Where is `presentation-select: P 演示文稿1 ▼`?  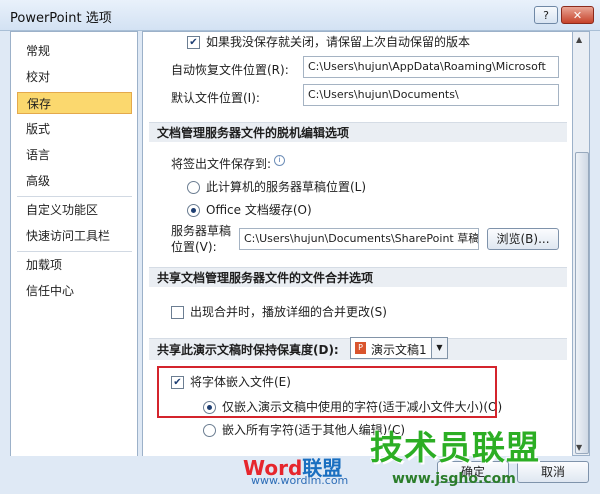 presentation-select: P 演示文稿1 ▼ is located at coordinates (399, 348).